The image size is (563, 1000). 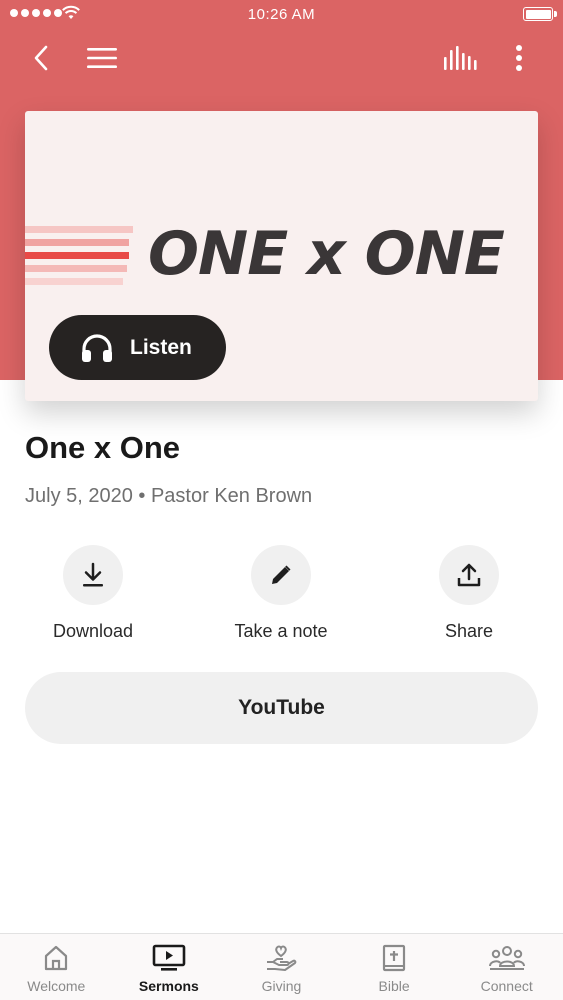 What do you see at coordinates (282, 958) in the screenshot?
I see `giving-heart-hand-icon` at bounding box center [282, 958].